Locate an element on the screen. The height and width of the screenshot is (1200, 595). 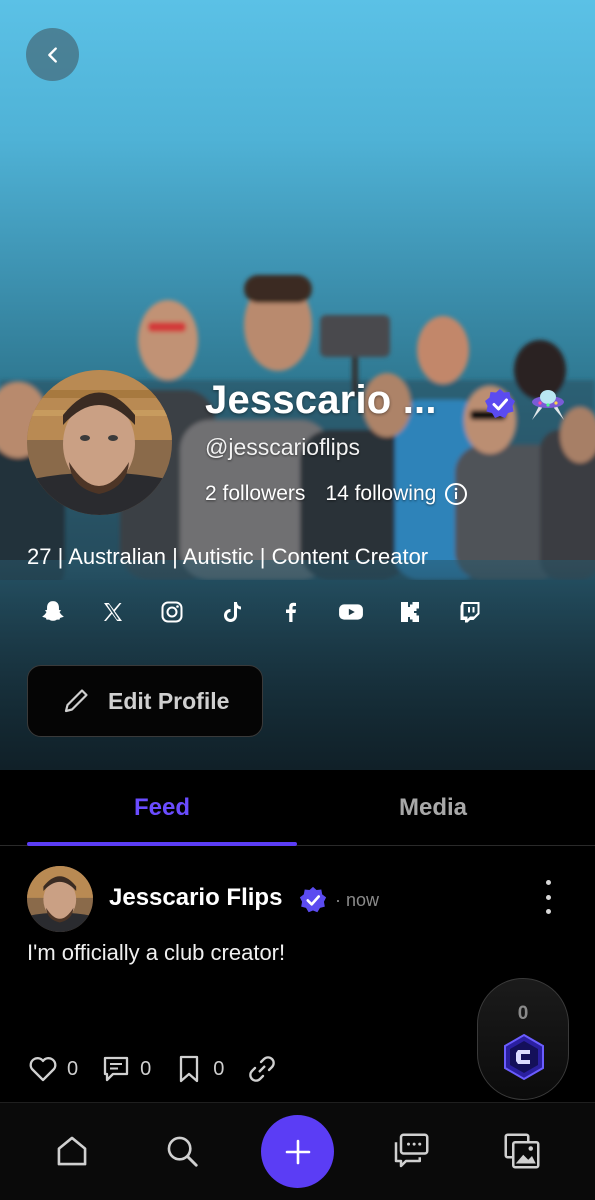
nav-search is located at coordinates (182, 1151).